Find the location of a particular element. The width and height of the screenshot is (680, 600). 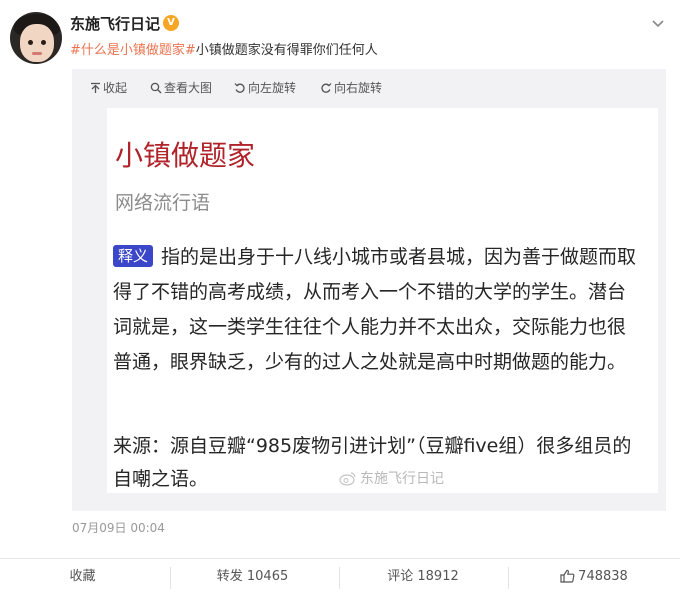

favorite-label: 收藏 is located at coordinates (82, 576).